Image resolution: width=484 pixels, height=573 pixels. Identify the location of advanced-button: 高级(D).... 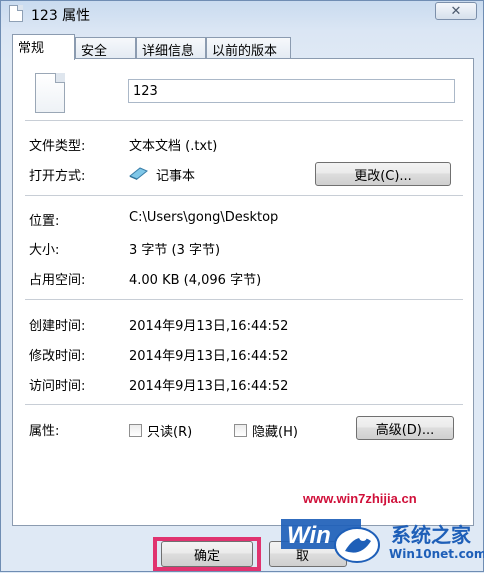
(405, 428).